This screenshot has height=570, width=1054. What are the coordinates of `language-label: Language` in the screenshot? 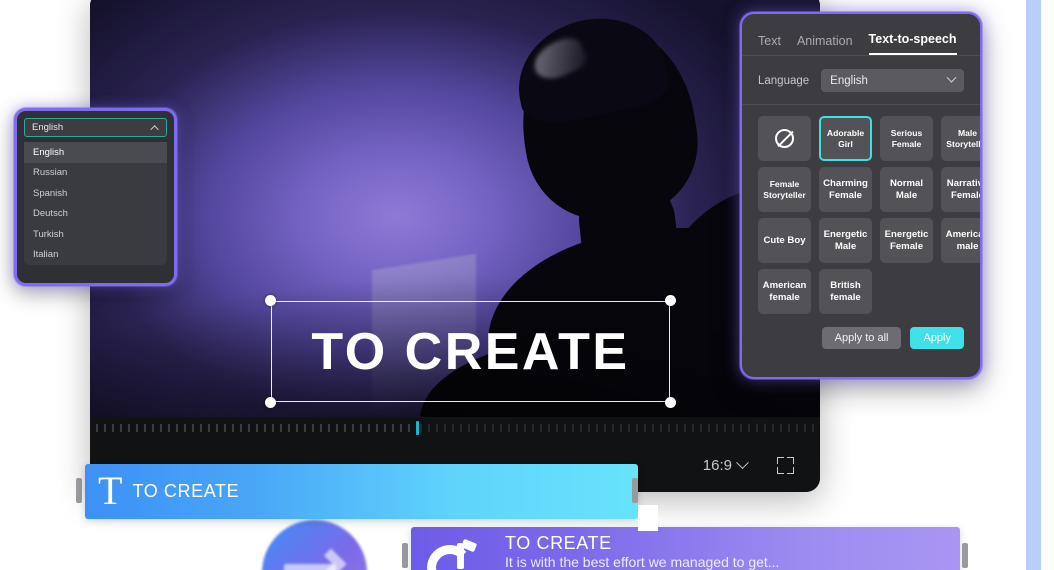 It's located at (784, 80).